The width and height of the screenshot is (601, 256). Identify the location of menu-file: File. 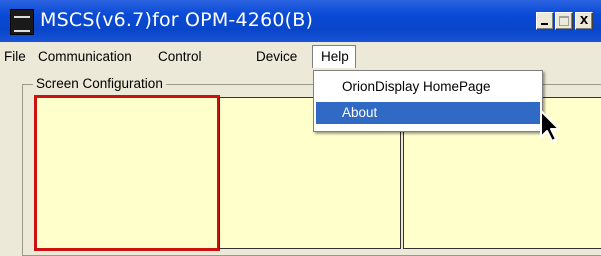
(15, 56).